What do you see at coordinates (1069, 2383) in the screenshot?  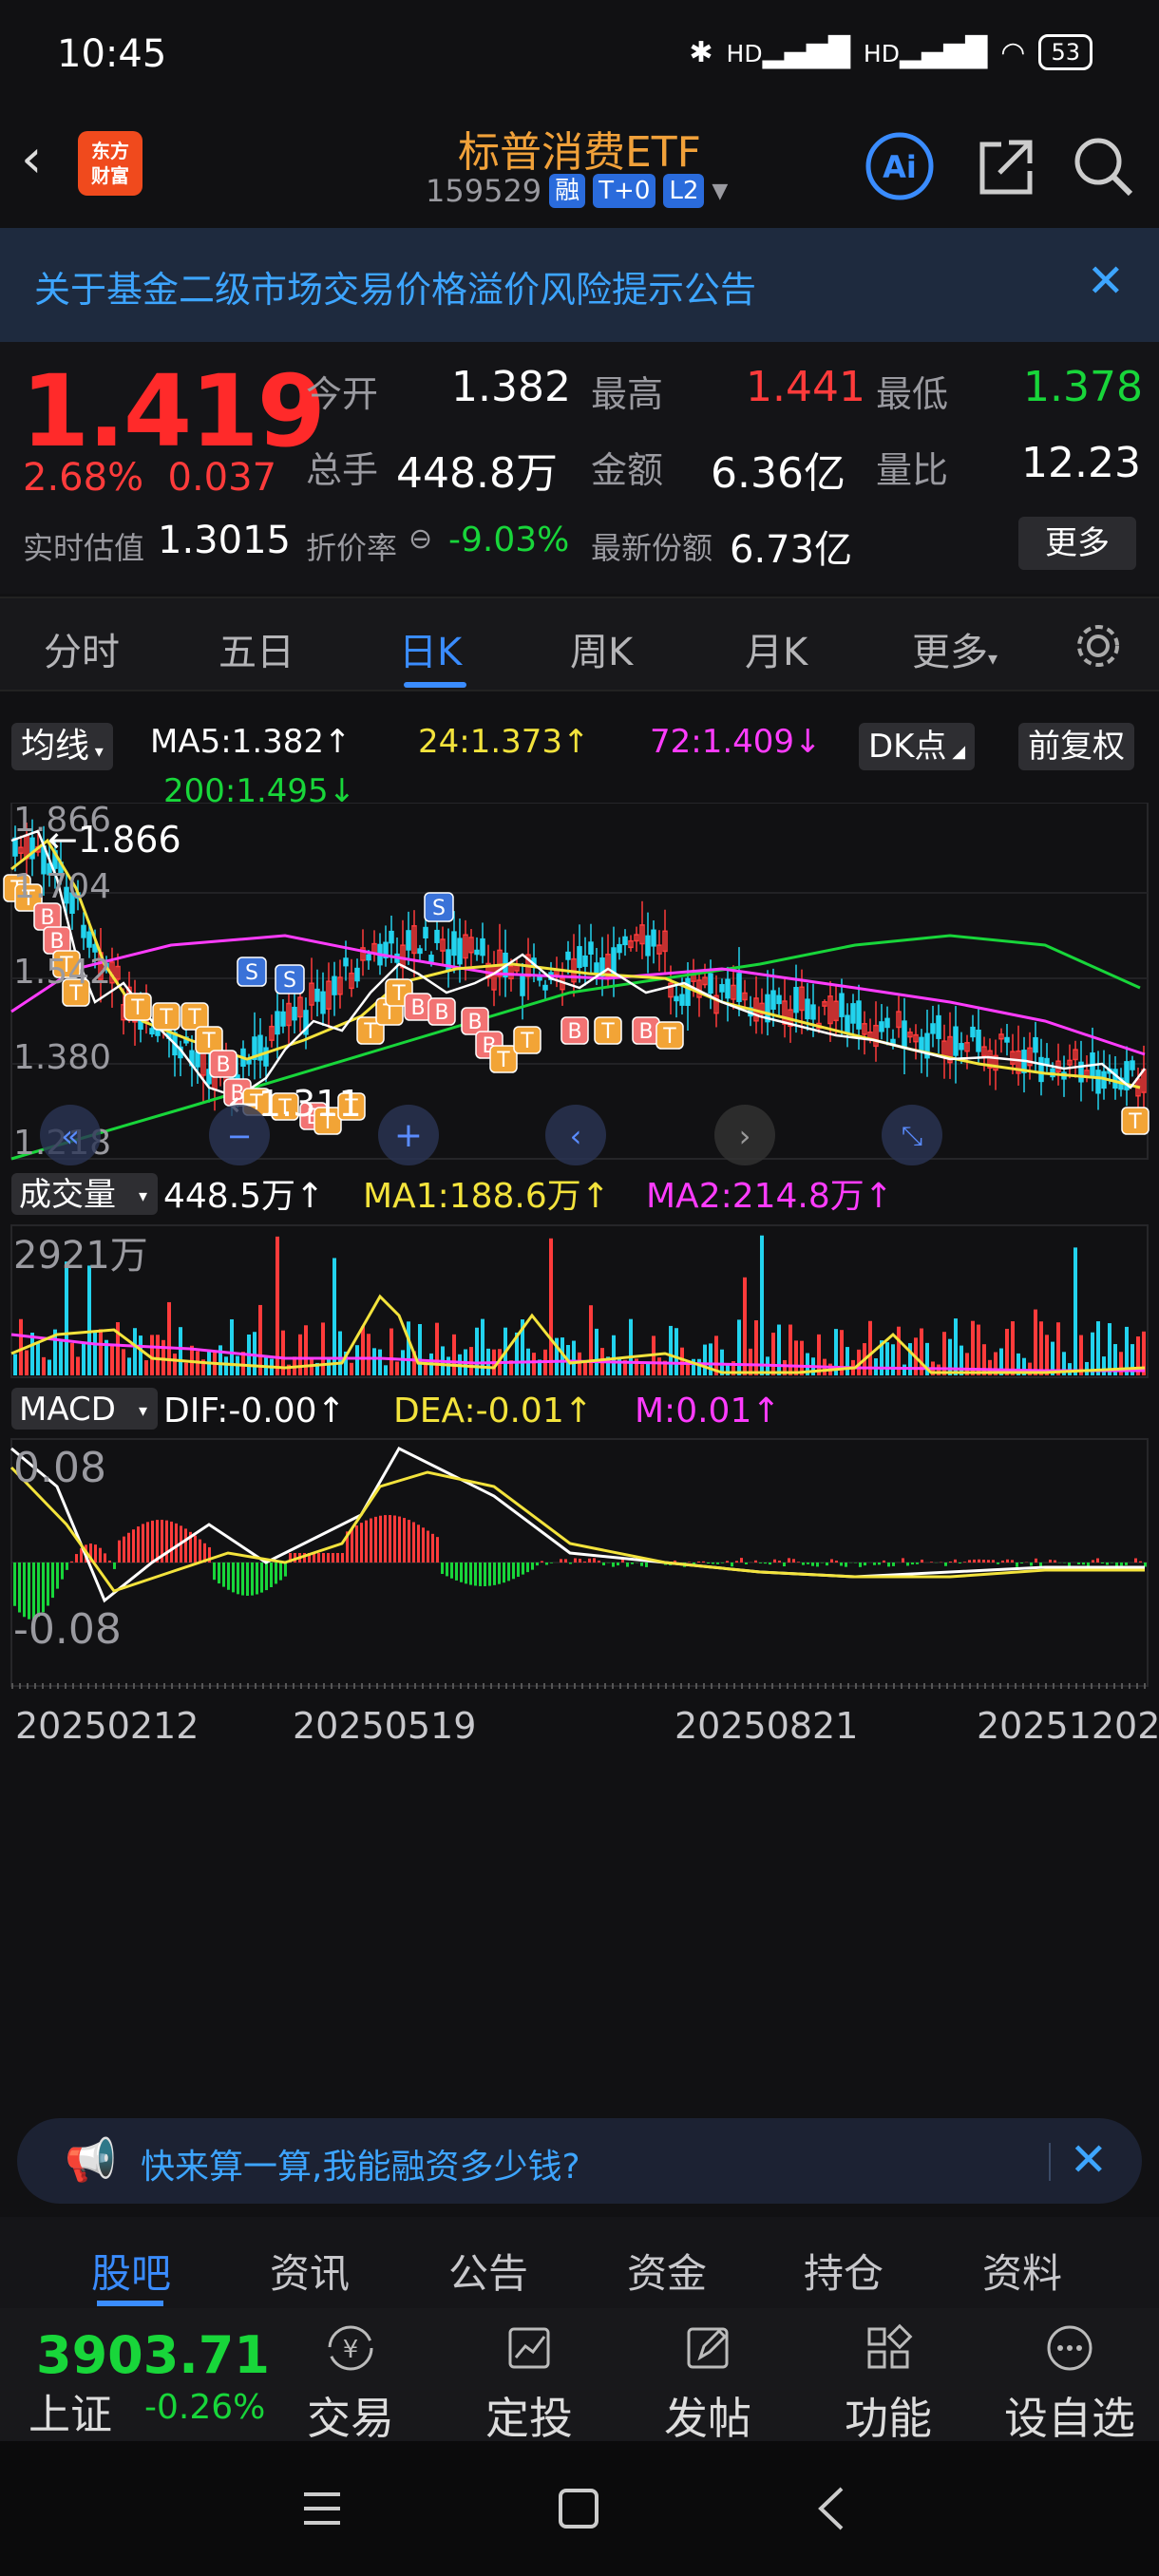 I see `add-watchlist-button: 设自选` at bounding box center [1069, 2383].